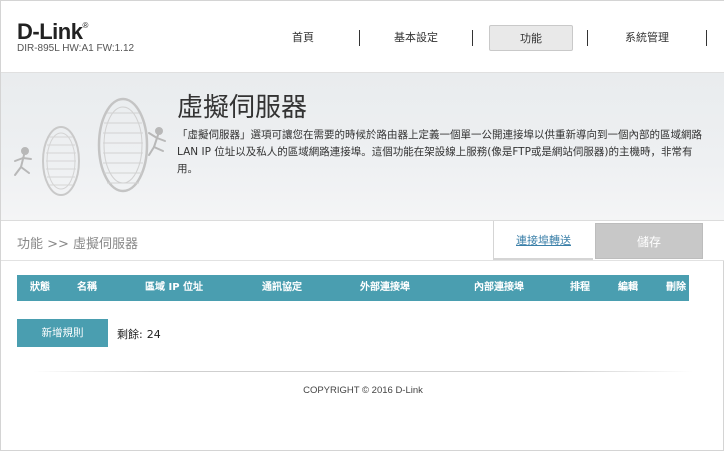  I want to click on page-title: 虛擬伺服器, so click(242, 108).